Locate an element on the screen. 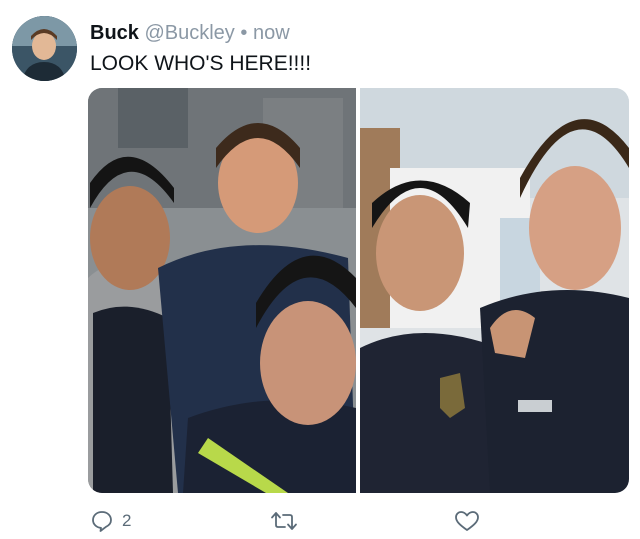 This screenshot has width=640, height=539. avatar is located at coordinates (44, 48).